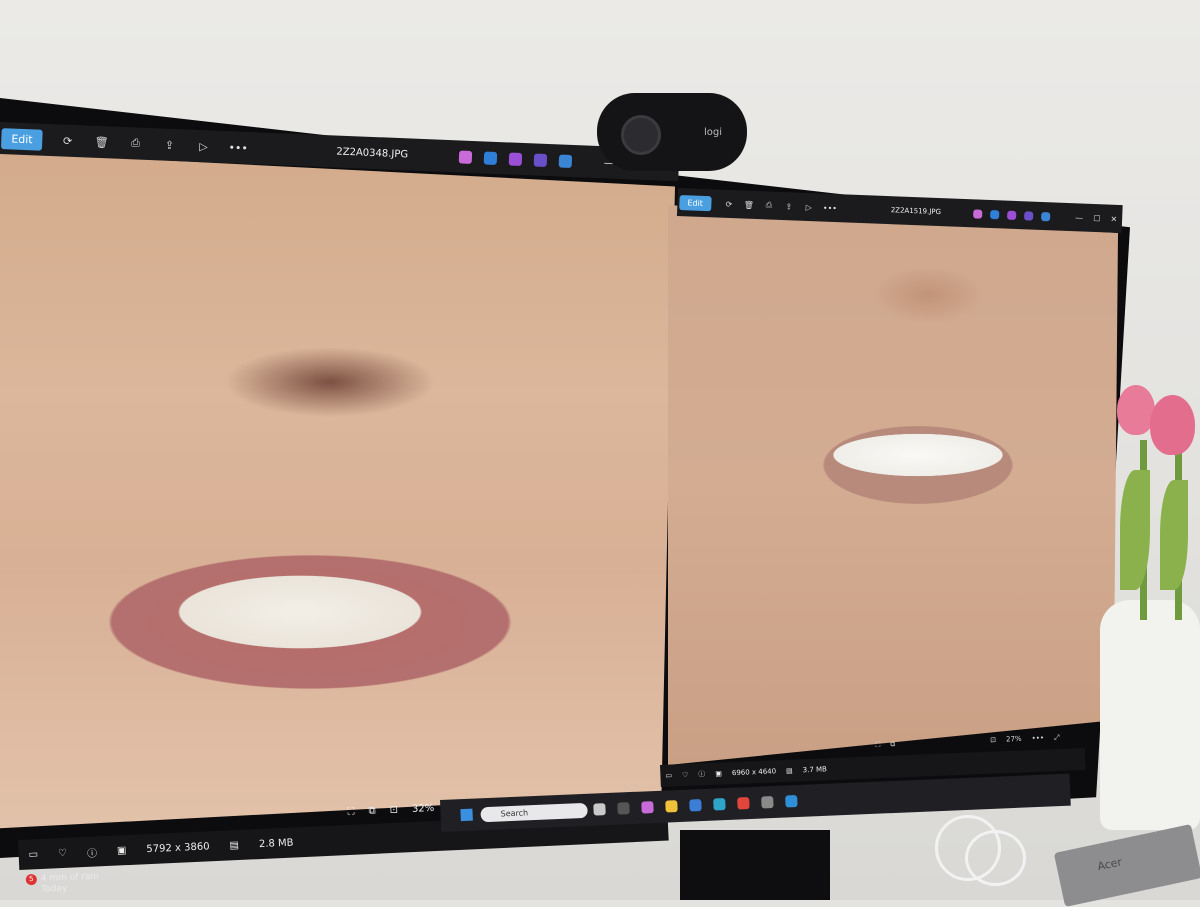 This screenshot has width=1200, height=907. I want to click on right-filesize: 3.7 MB, so click(815, 770).